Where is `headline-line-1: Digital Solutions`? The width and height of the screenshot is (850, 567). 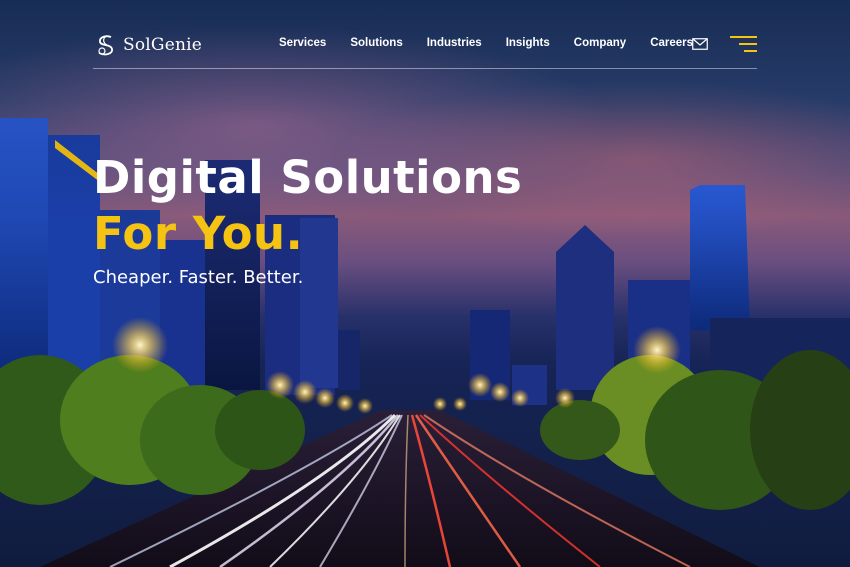 headline-line-1: Digital Solutions is located at coordinates (308, 177).